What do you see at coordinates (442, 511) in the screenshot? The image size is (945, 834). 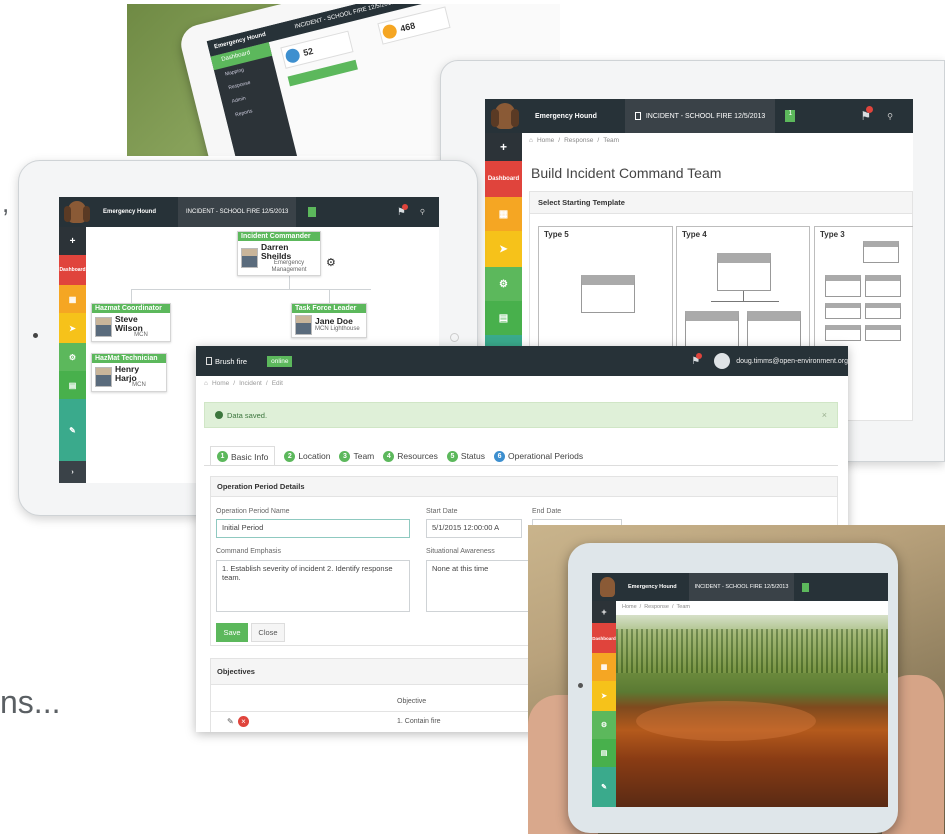 I see `start-date-label: Start Date` at bounding box center [442, 511].